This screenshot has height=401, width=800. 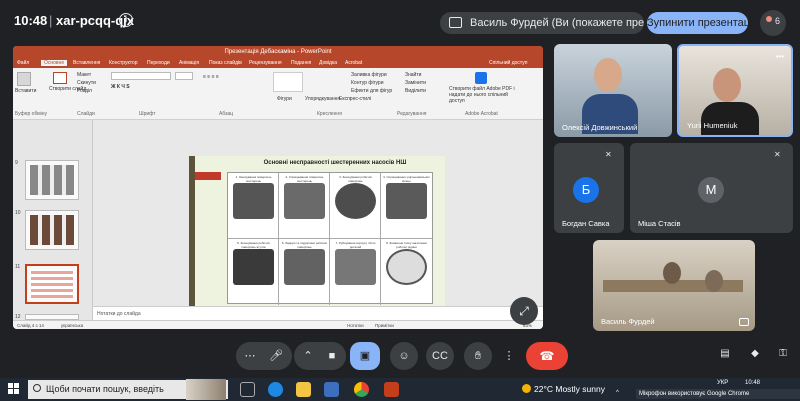 What do you see at coordinates (158, 63) in the screenshot?
I see `tab-transitions: Переходи` at bounding box center [158, 63].